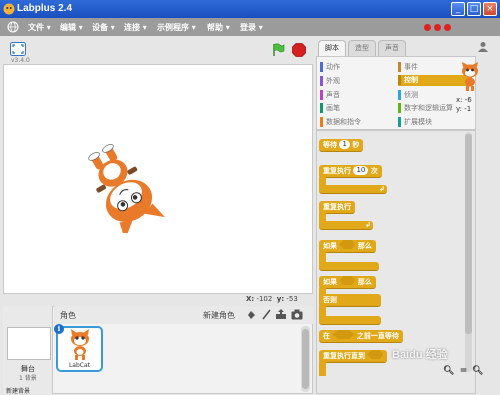 The height and width of the screenshot is (395, 500). What do you see at coordinates (418, 122) in the screenshot?
I see `category-label: 扩展模块` at bounding box center [418, 122].